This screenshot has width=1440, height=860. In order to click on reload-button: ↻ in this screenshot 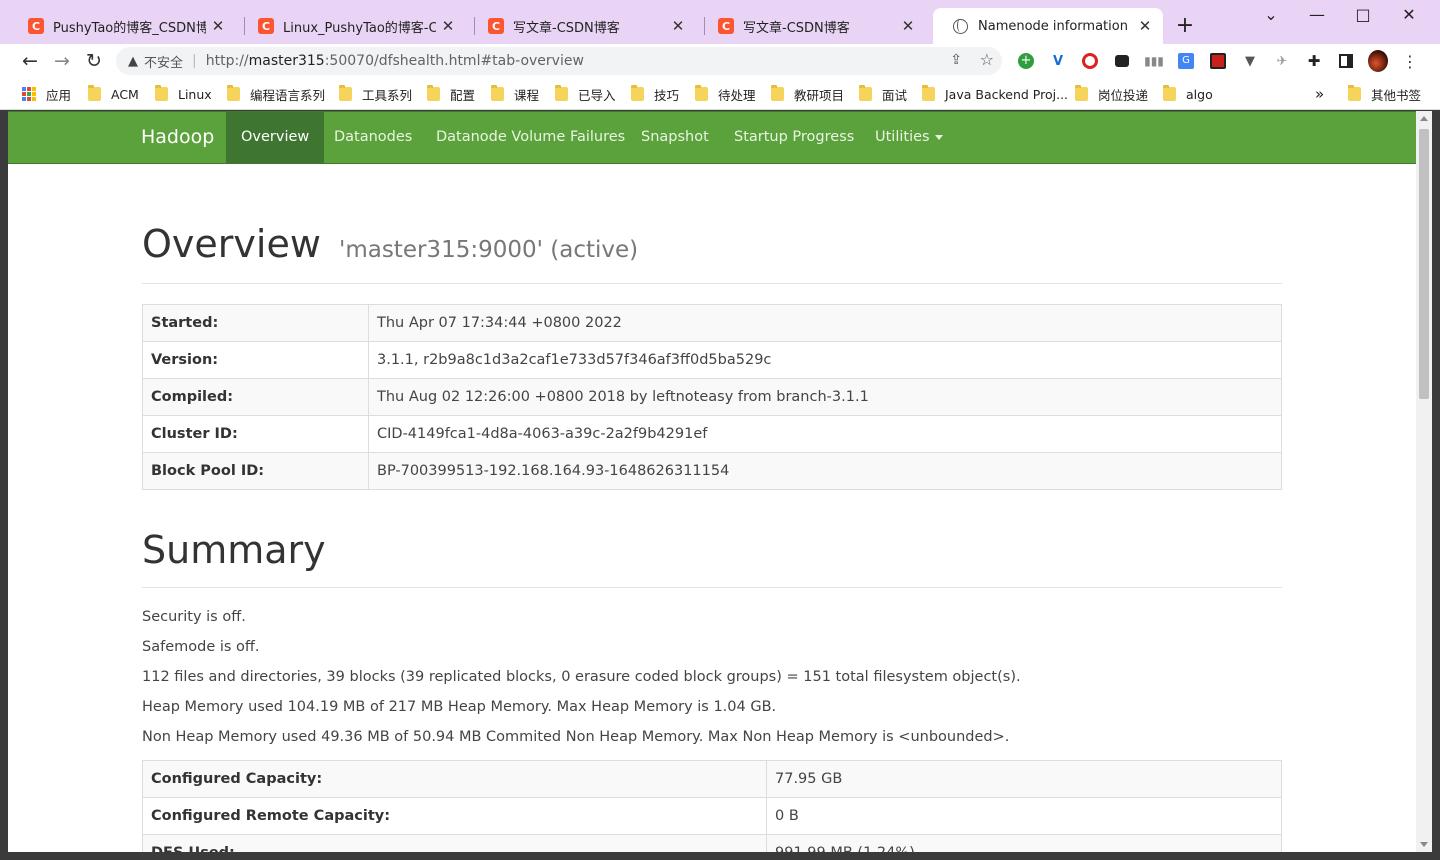, I will do `click(94, 61)`.